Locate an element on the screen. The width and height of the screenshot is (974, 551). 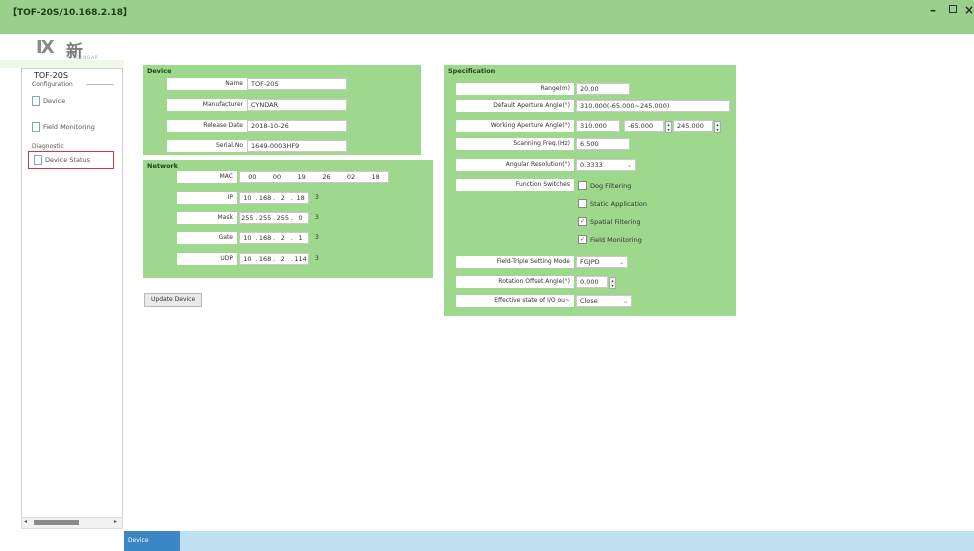
angular-resolution-value: 0.3333 is located at coordinates (591, 165).